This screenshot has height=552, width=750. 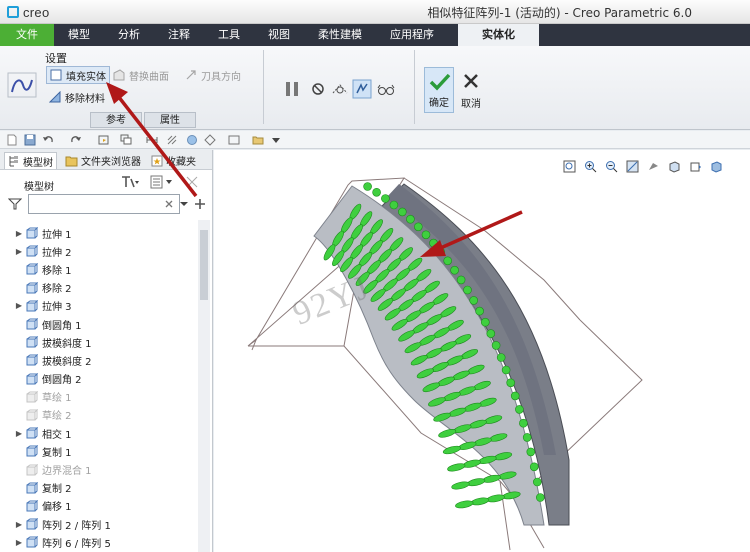 I want to click on add-icon, so click(x=200, y=204).